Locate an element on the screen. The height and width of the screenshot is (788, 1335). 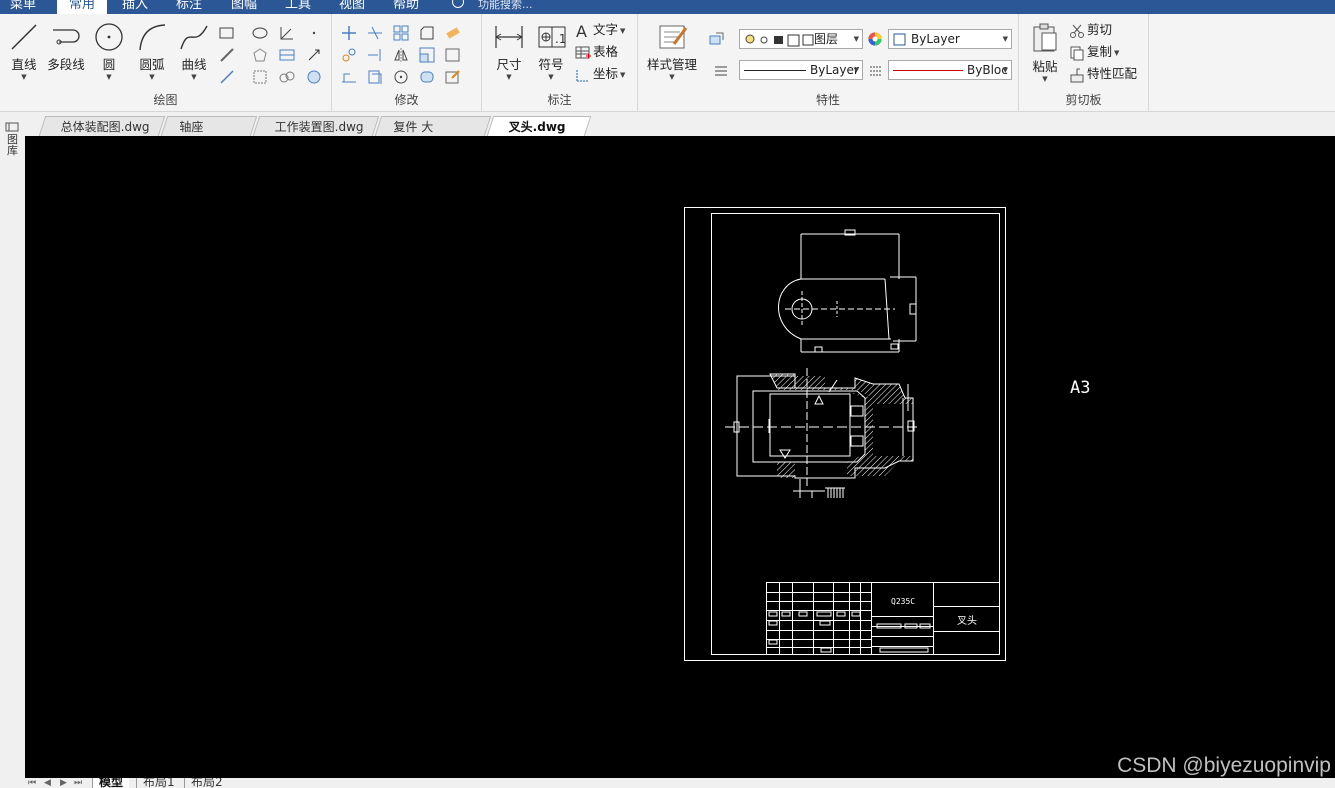
scale-icon is located at coordinates (427, 55).